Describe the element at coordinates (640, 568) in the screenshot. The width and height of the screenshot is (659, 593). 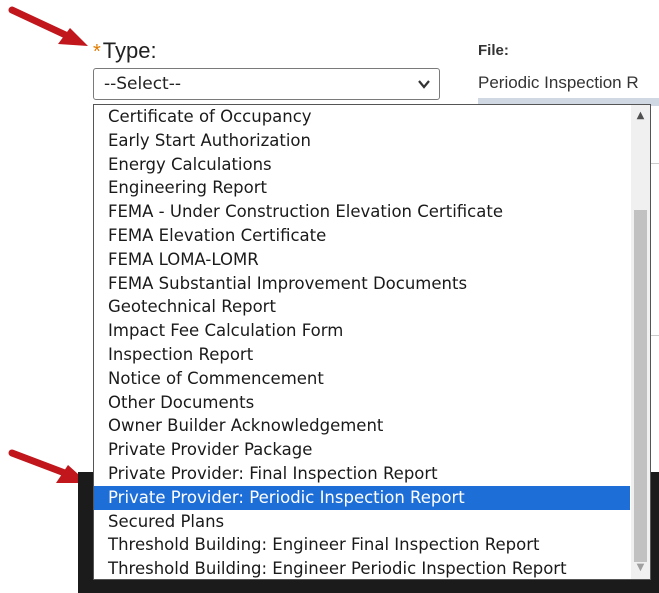
I see `scroll-down-icon: ▼` at that location.